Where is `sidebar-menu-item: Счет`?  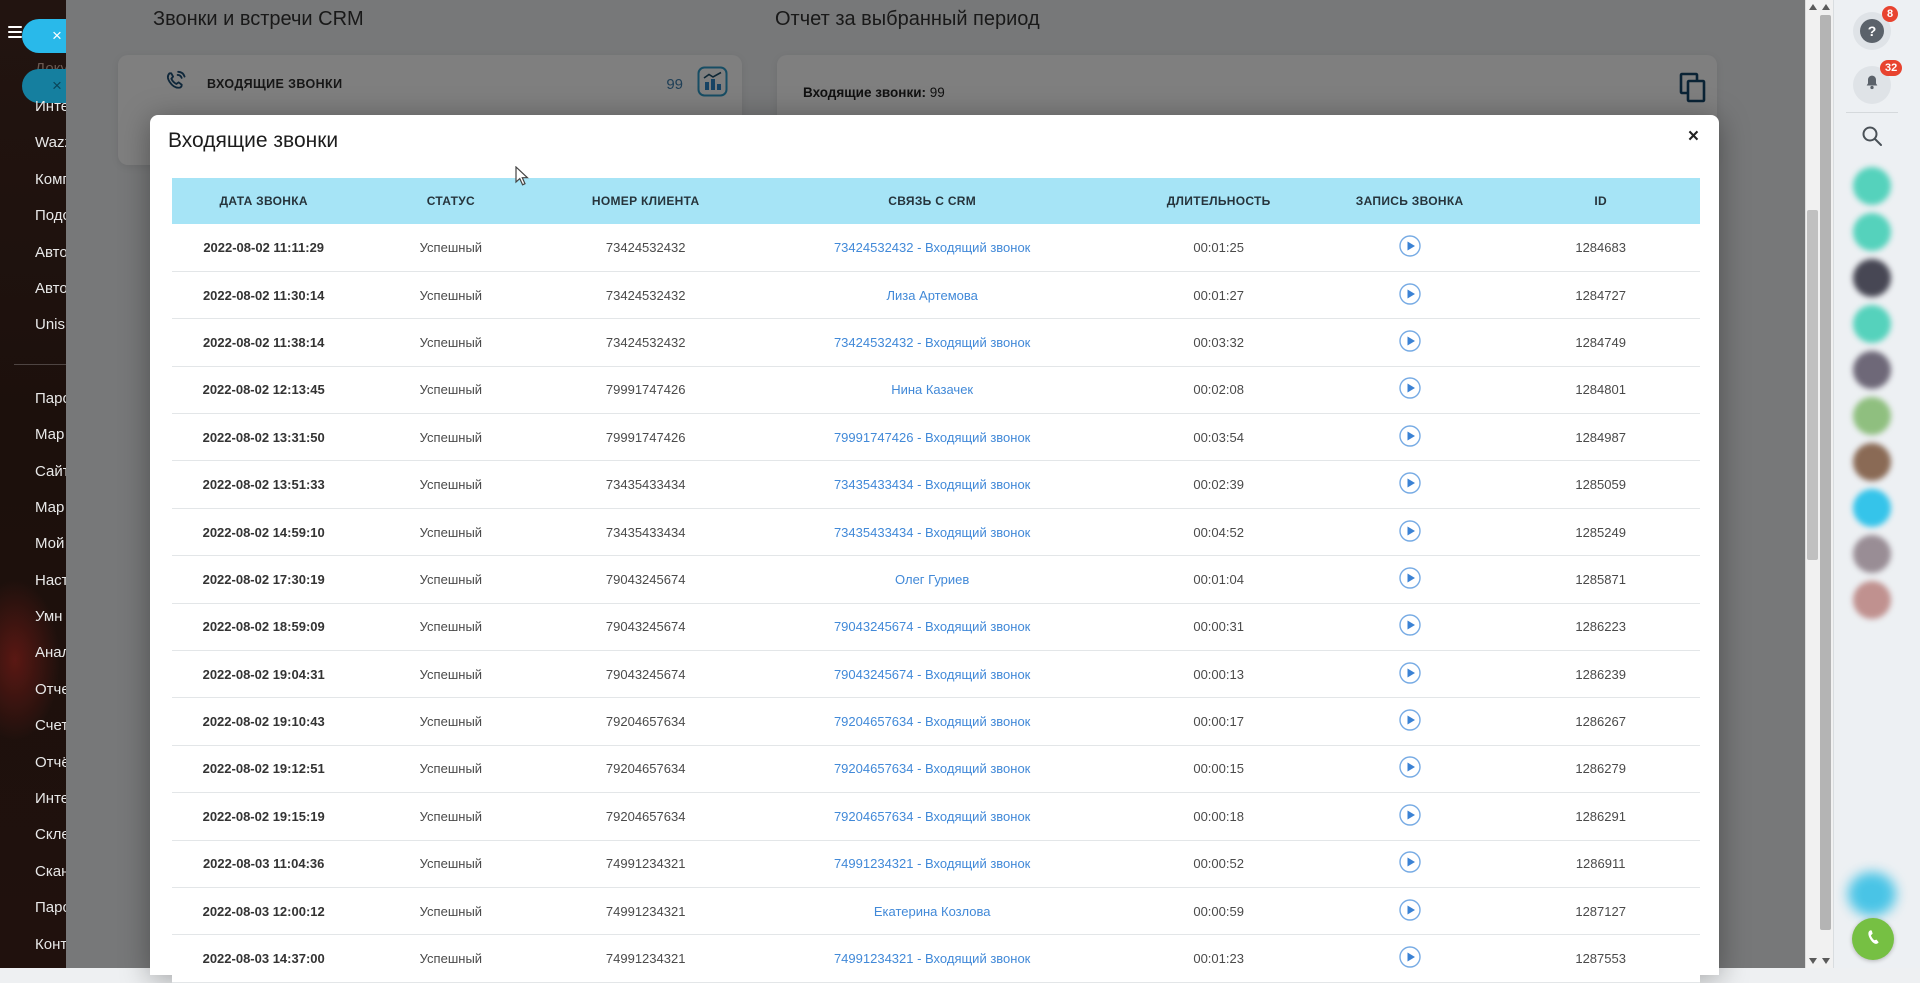
sidebar-menu-item: Счет is located at coordinates (50, 726).